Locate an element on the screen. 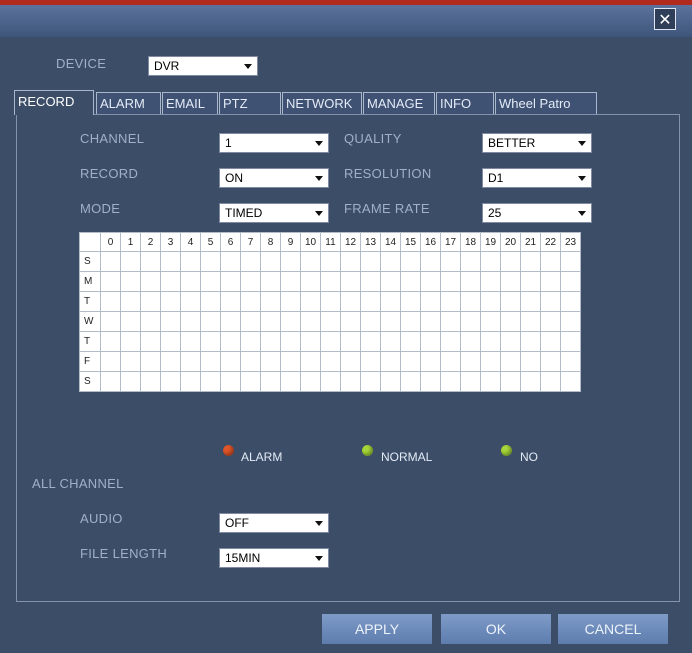  file-length-select: 15MIN is located at coordinates (274, 558).